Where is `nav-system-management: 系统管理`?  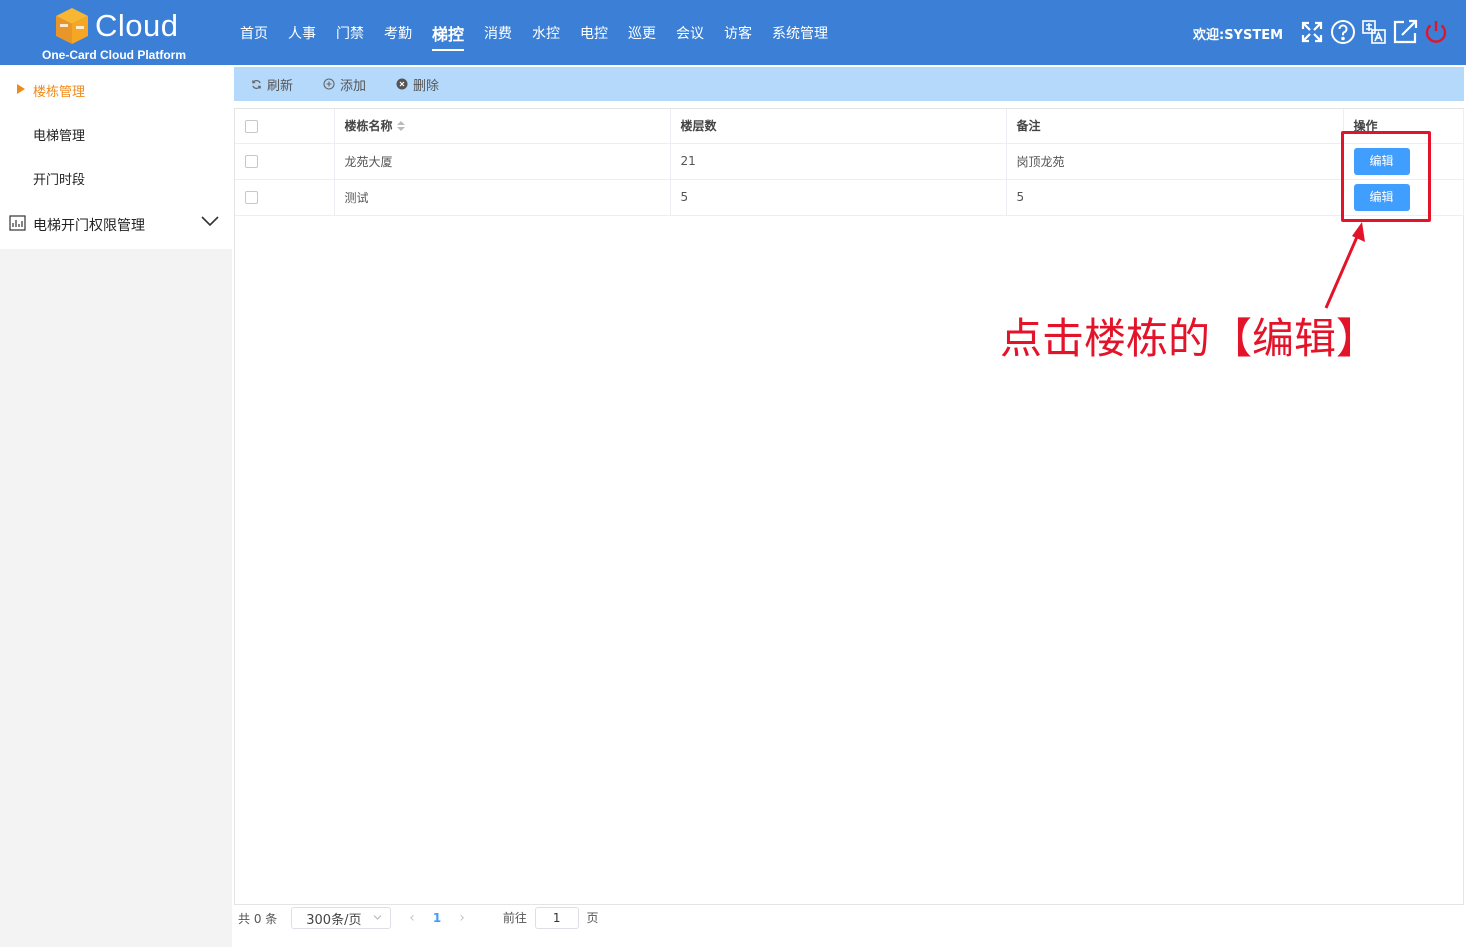
nav-system-management: 系统管理 is located at coordinates (800, 33).